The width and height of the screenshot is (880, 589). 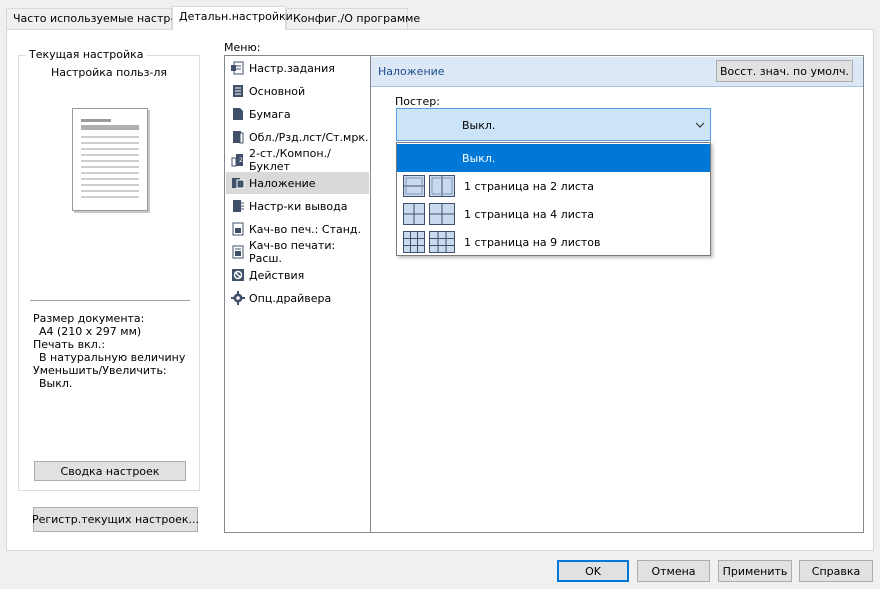 What do you see at coordinates (836, 571) in the screenshot?
I see `help-button: Справка` at bounding box center [836, 571].